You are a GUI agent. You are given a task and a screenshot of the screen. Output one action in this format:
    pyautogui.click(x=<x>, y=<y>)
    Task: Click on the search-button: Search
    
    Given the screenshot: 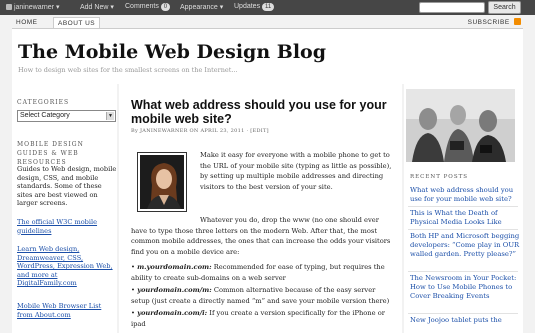 What is the action you would take?
    pyautogui.click(x=504, y=7)
    